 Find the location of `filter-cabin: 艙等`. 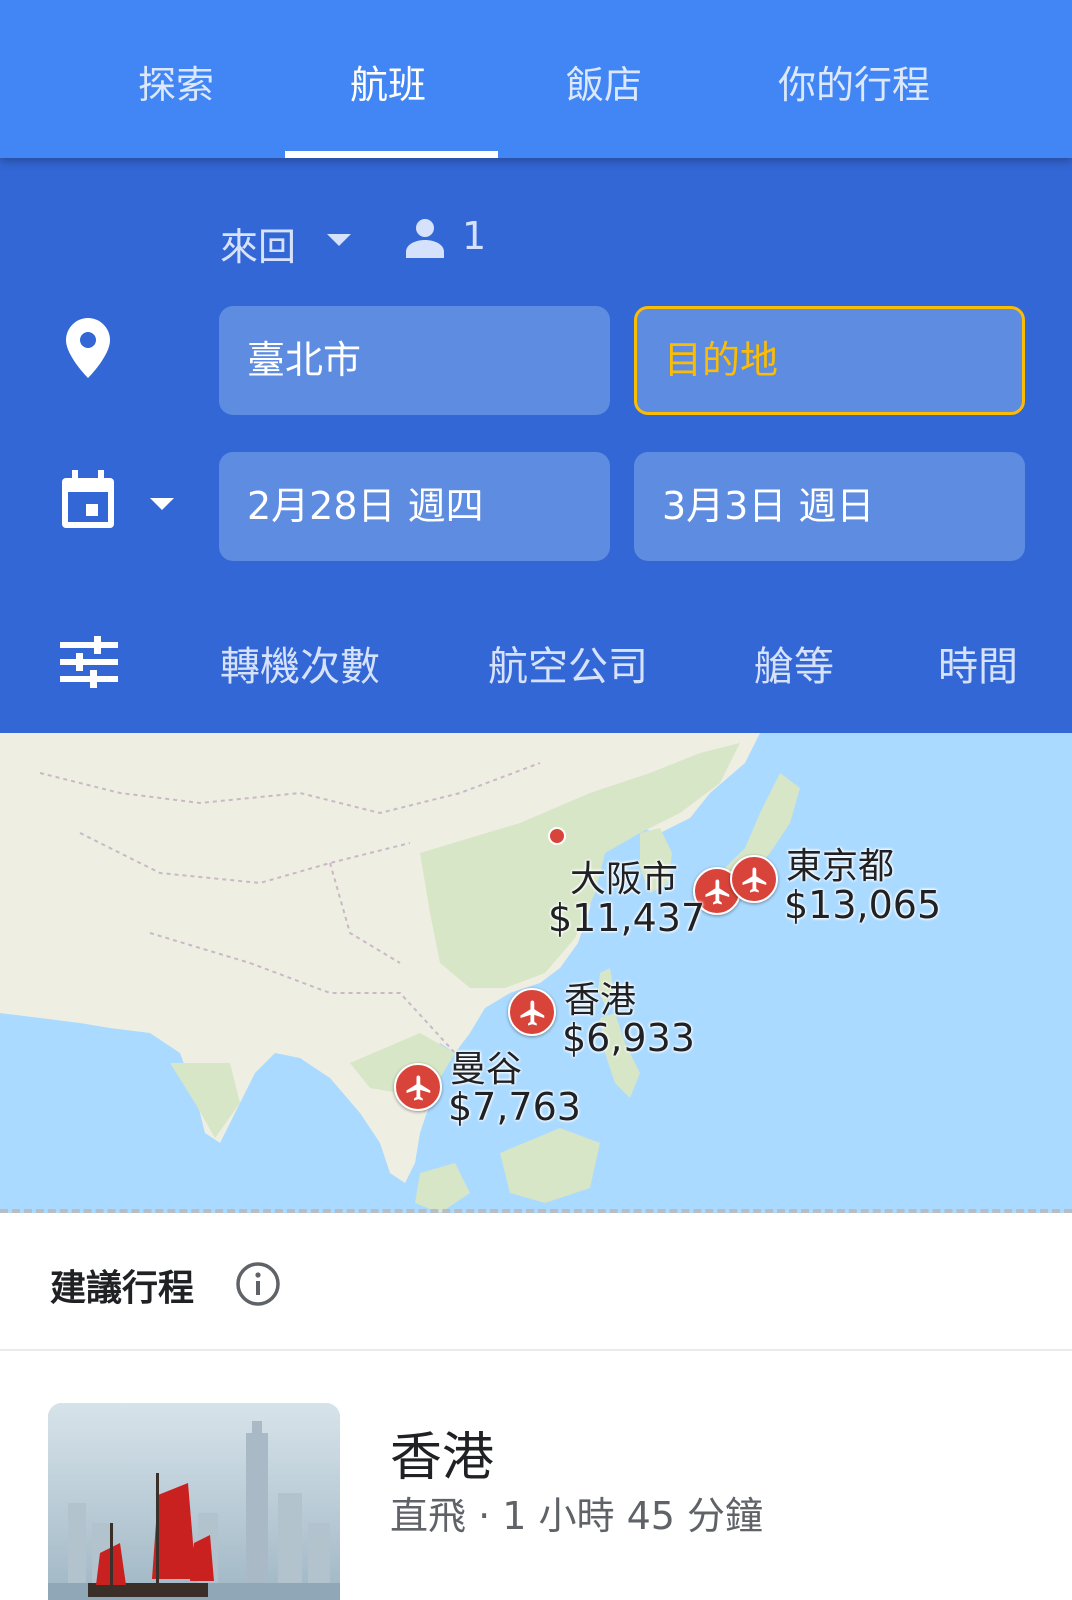

filter-cabin: 艙等 is located at coordinates (794, 663).